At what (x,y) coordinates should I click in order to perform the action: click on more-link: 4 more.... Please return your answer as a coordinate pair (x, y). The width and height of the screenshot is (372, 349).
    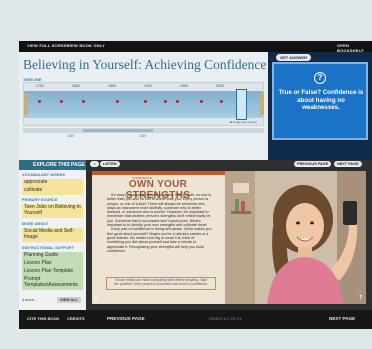
    Looking at the image, I should click on (29, 300).